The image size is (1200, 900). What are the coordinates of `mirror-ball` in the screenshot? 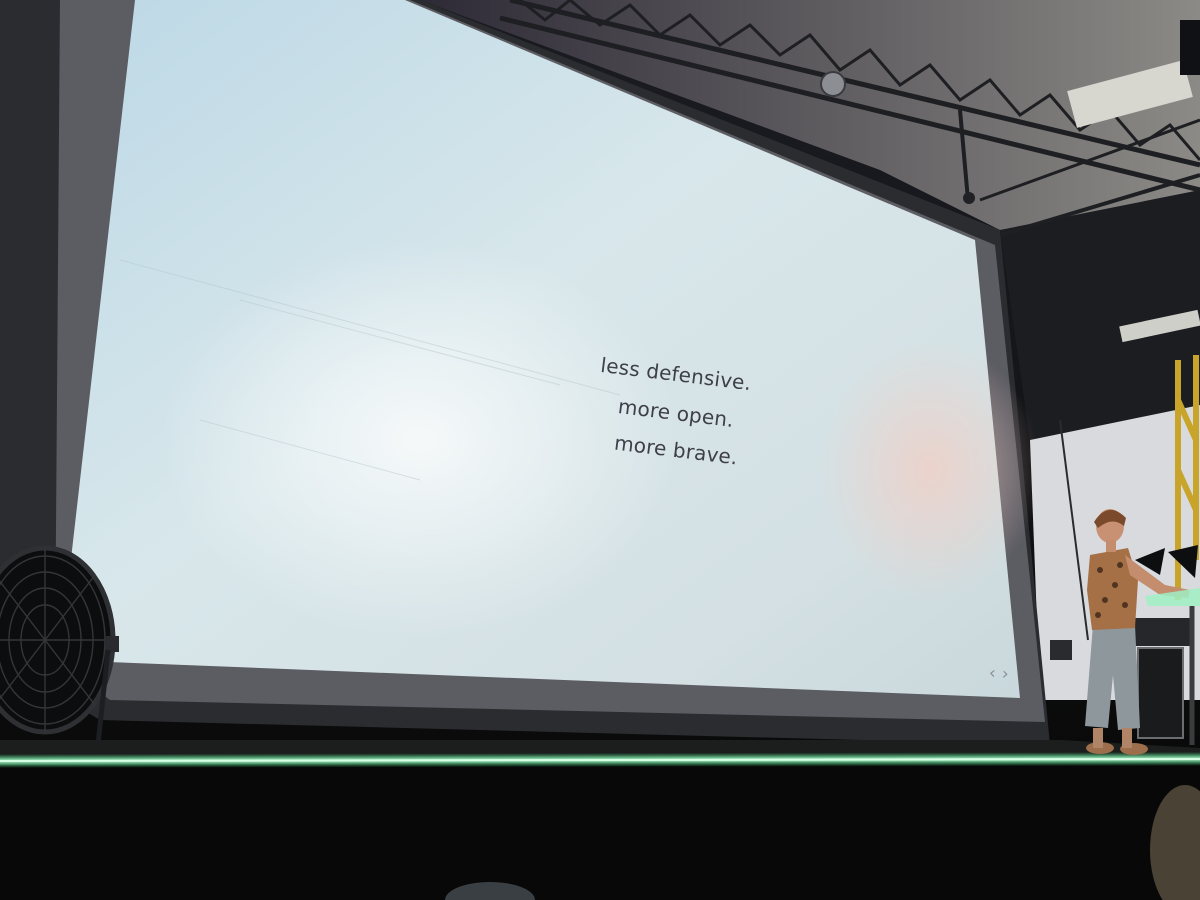 It's located at (833, 84).